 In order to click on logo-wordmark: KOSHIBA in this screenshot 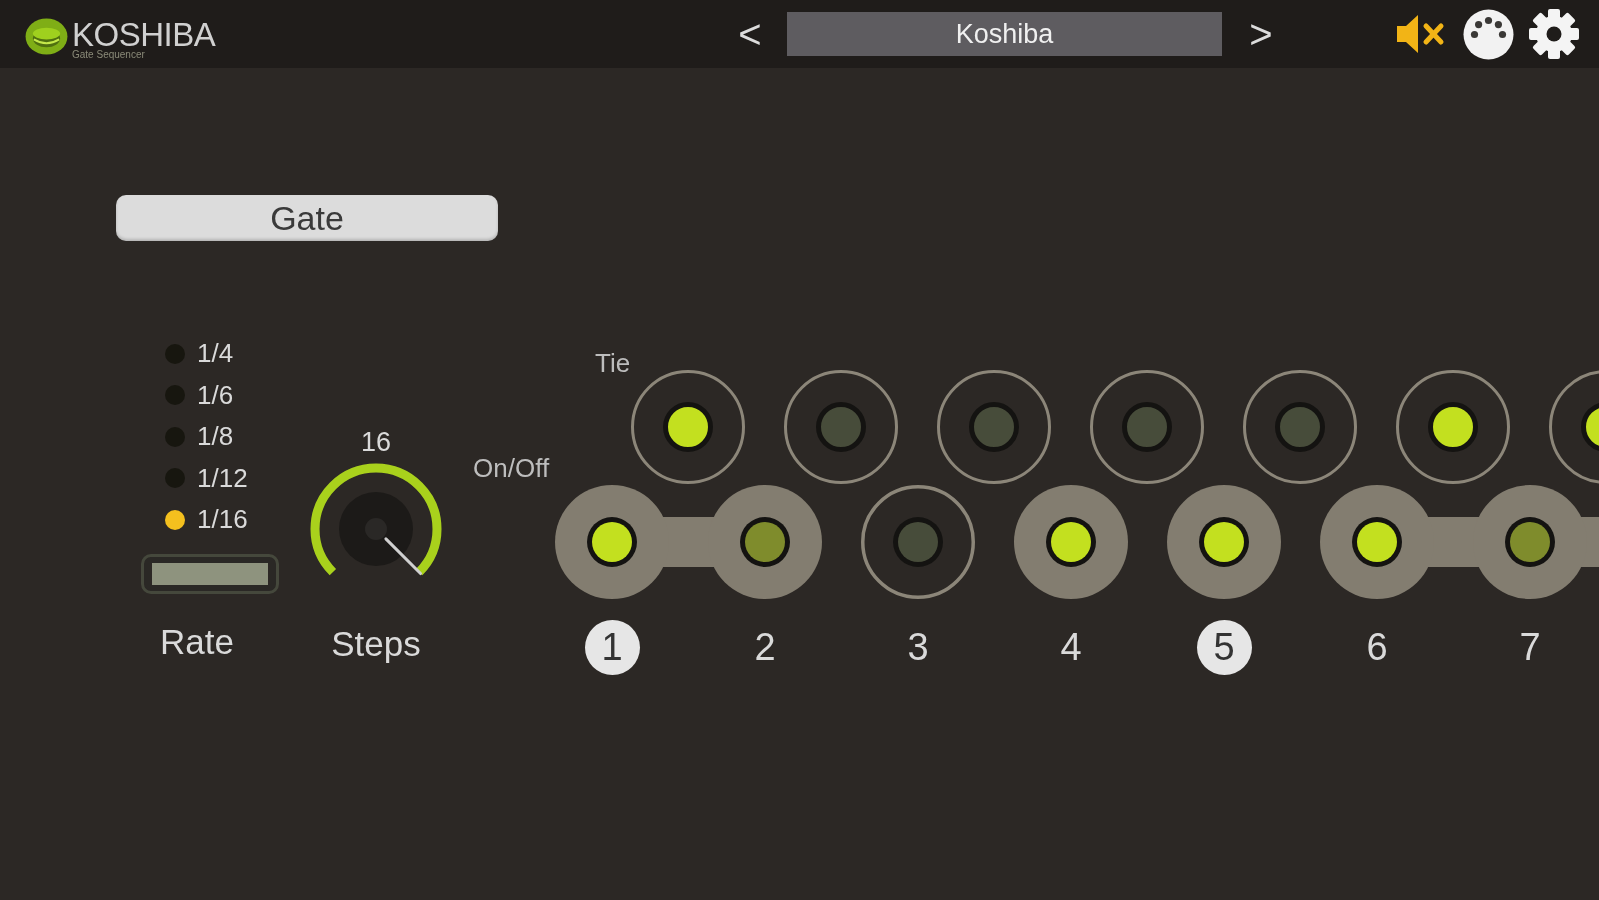, I will do `click(144, 35)`.